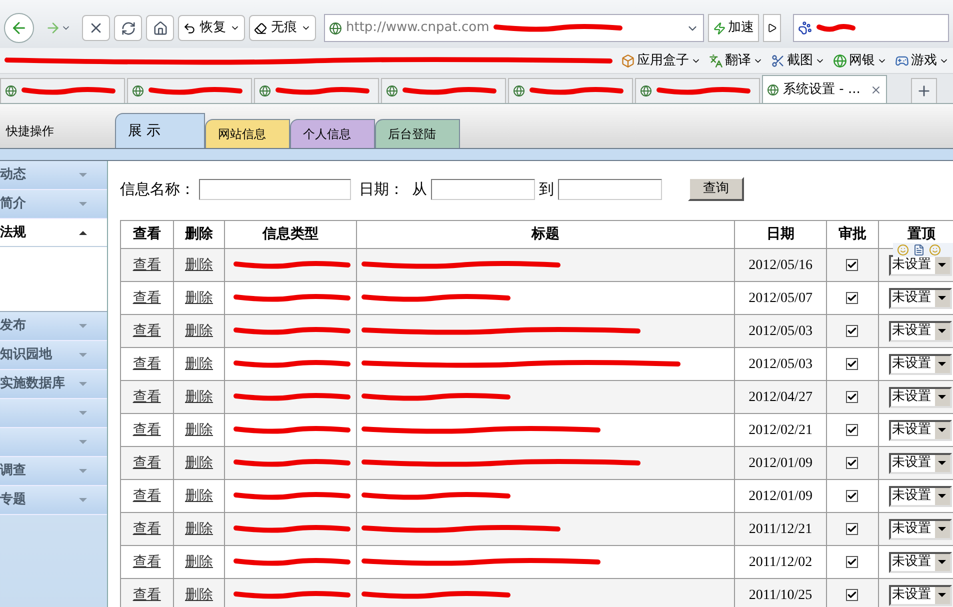  What do you see at coordinates (716, 61) in the screenshot?
I see `translate-icon` at bounding box center [716, 61].